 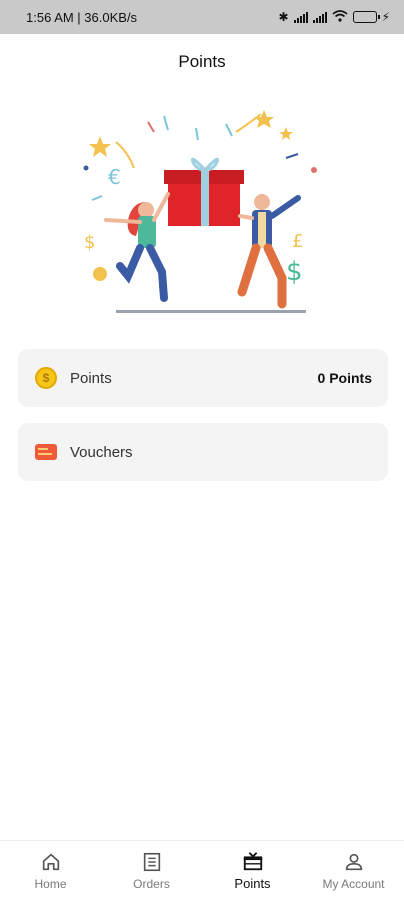 I want to click on page-title: Points, so click(x=202, y=61).